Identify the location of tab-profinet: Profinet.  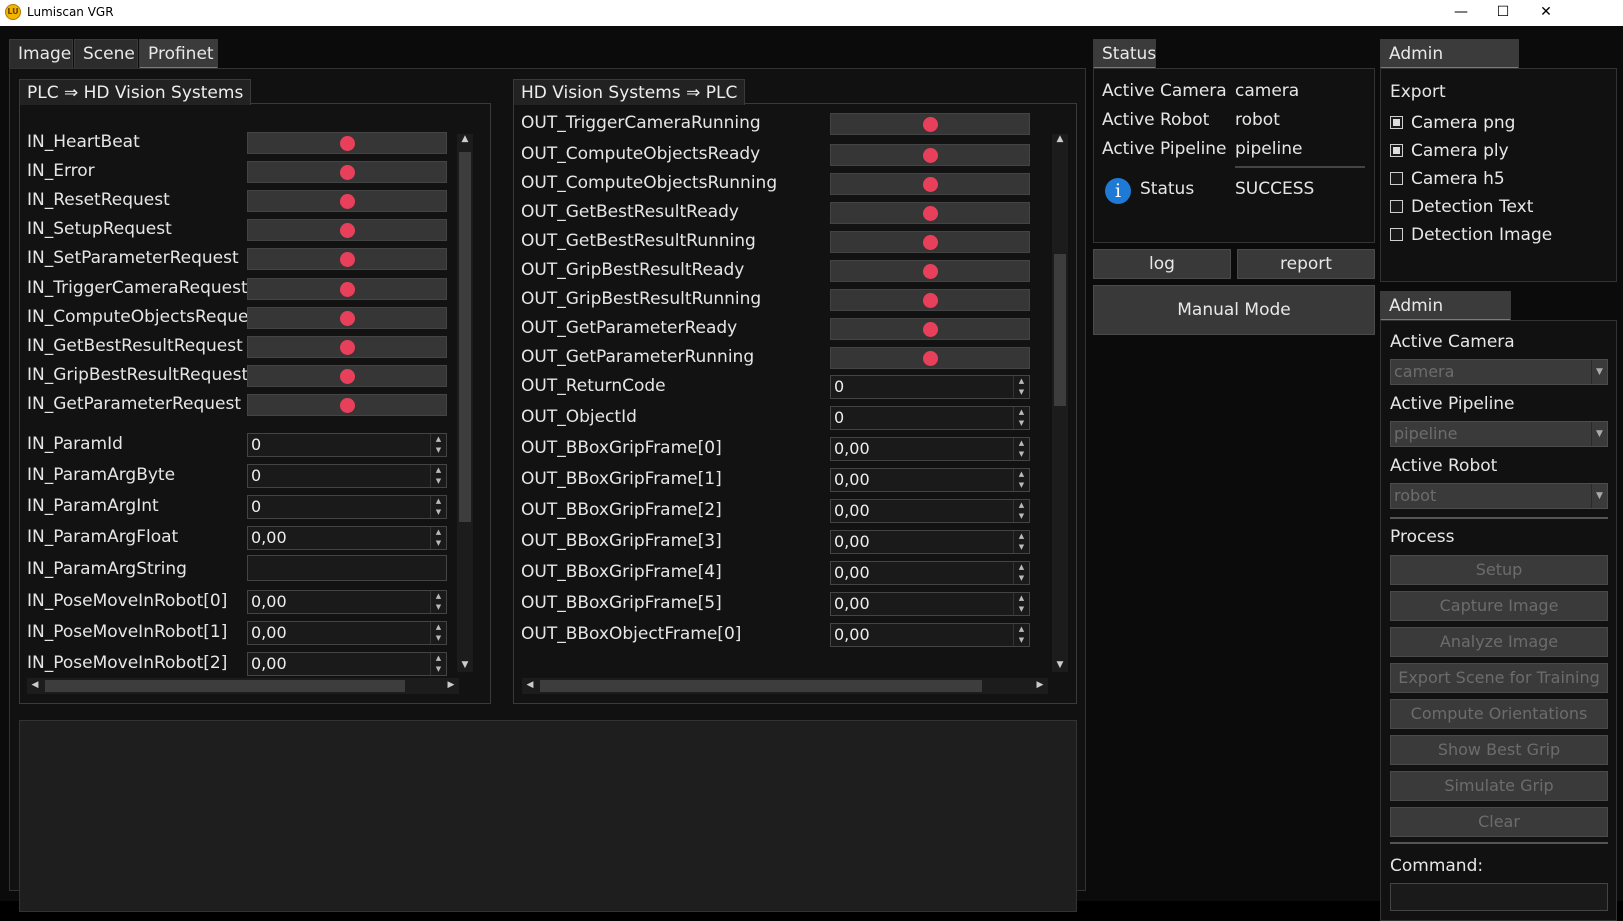
(178, 54).